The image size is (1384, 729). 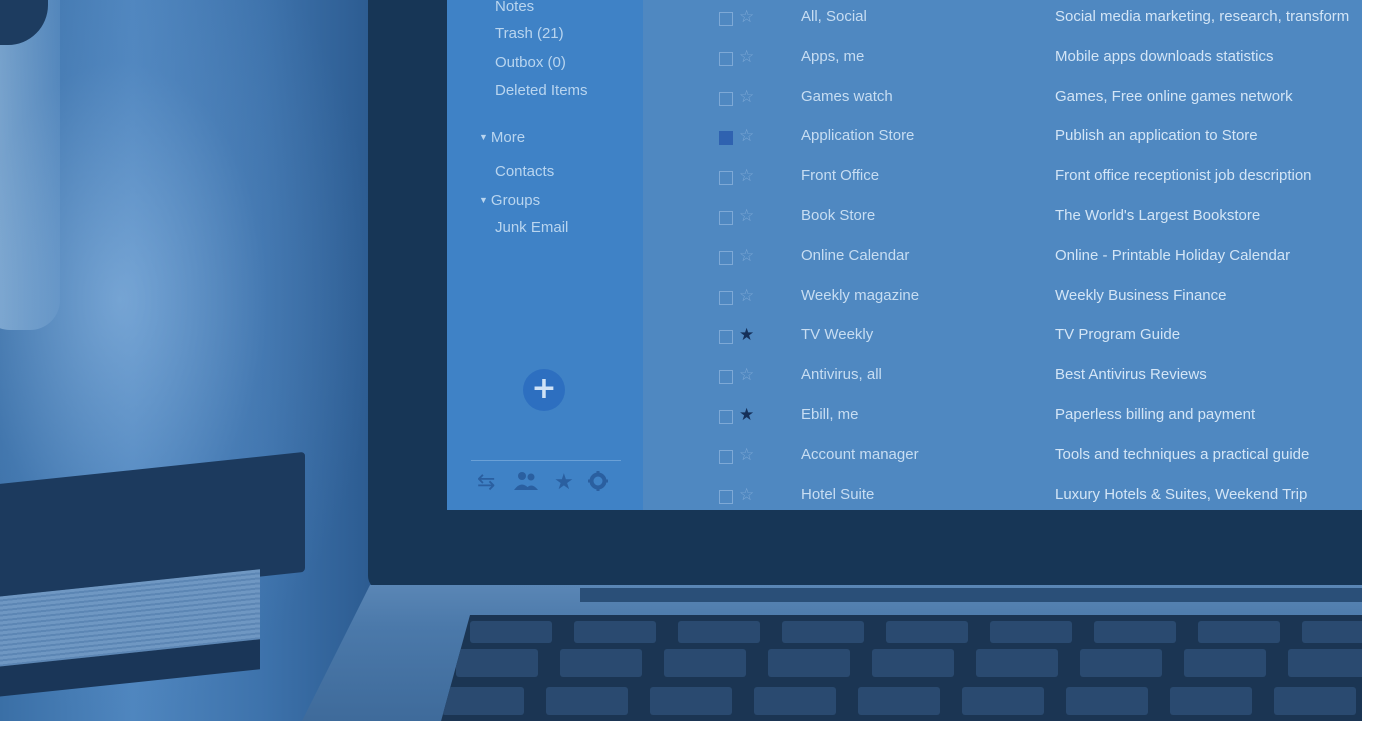 What do you see at coordinates (30, 165) in the screenshot?
I see `cup` at bounding box center [30, 165].